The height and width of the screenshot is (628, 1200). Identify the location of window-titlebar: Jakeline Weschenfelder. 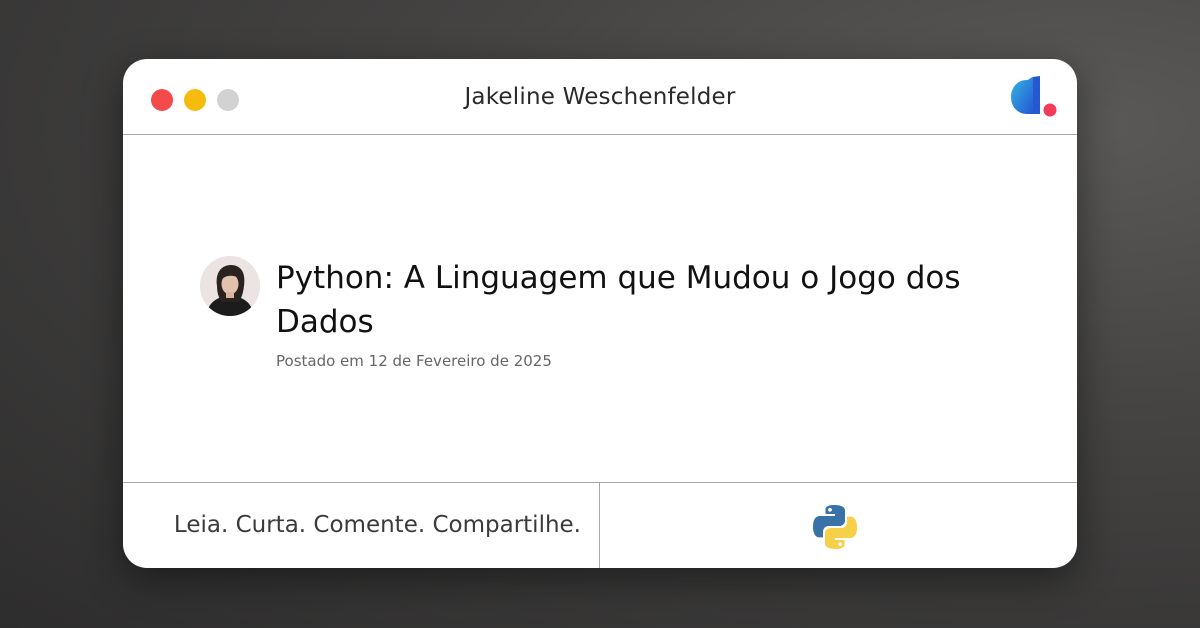
(600, 97).